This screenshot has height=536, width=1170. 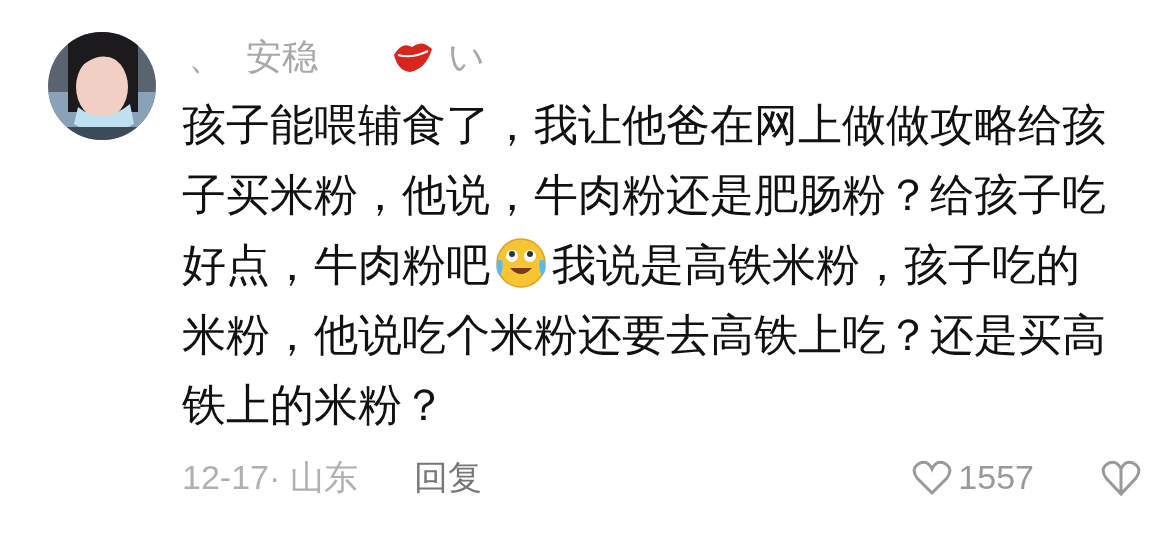 I want to click on timestamp-location: 12-17· 山东, so click(x=270, y=477).